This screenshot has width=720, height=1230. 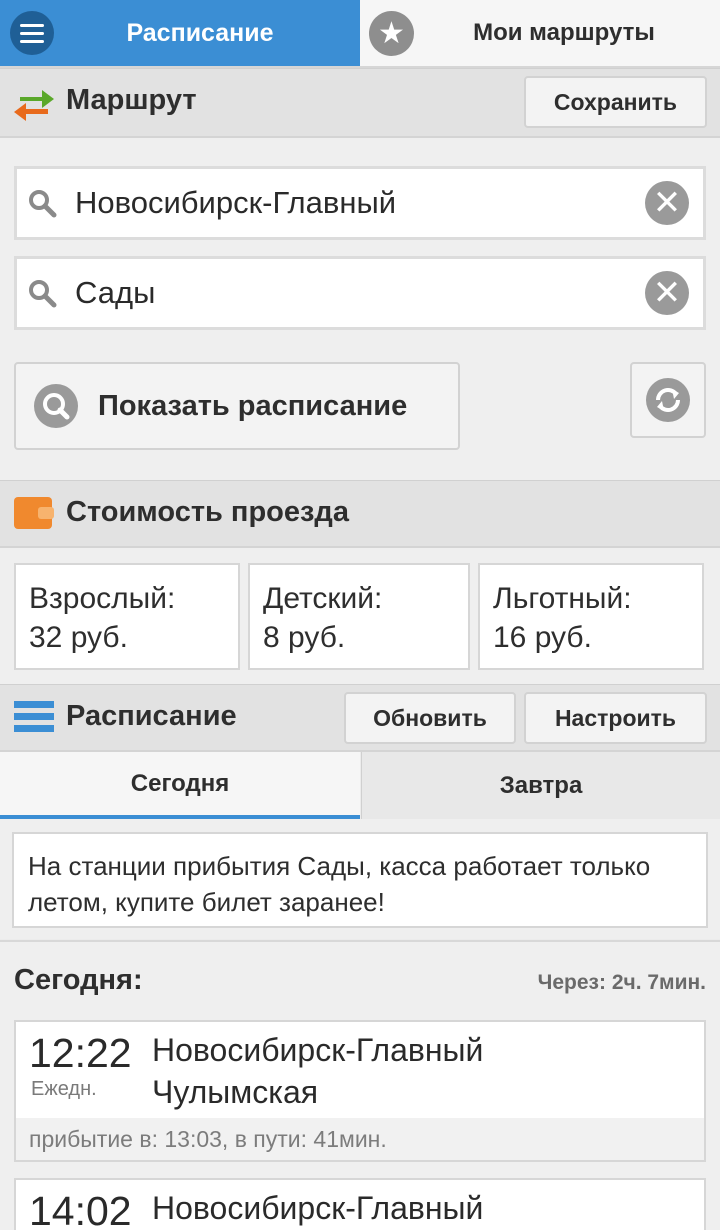 What do you see at coordinates (591, 616) in the screenshot?
I see `fare-reduced: Льготный: 16 руб.` at bounding box center [591, 616].